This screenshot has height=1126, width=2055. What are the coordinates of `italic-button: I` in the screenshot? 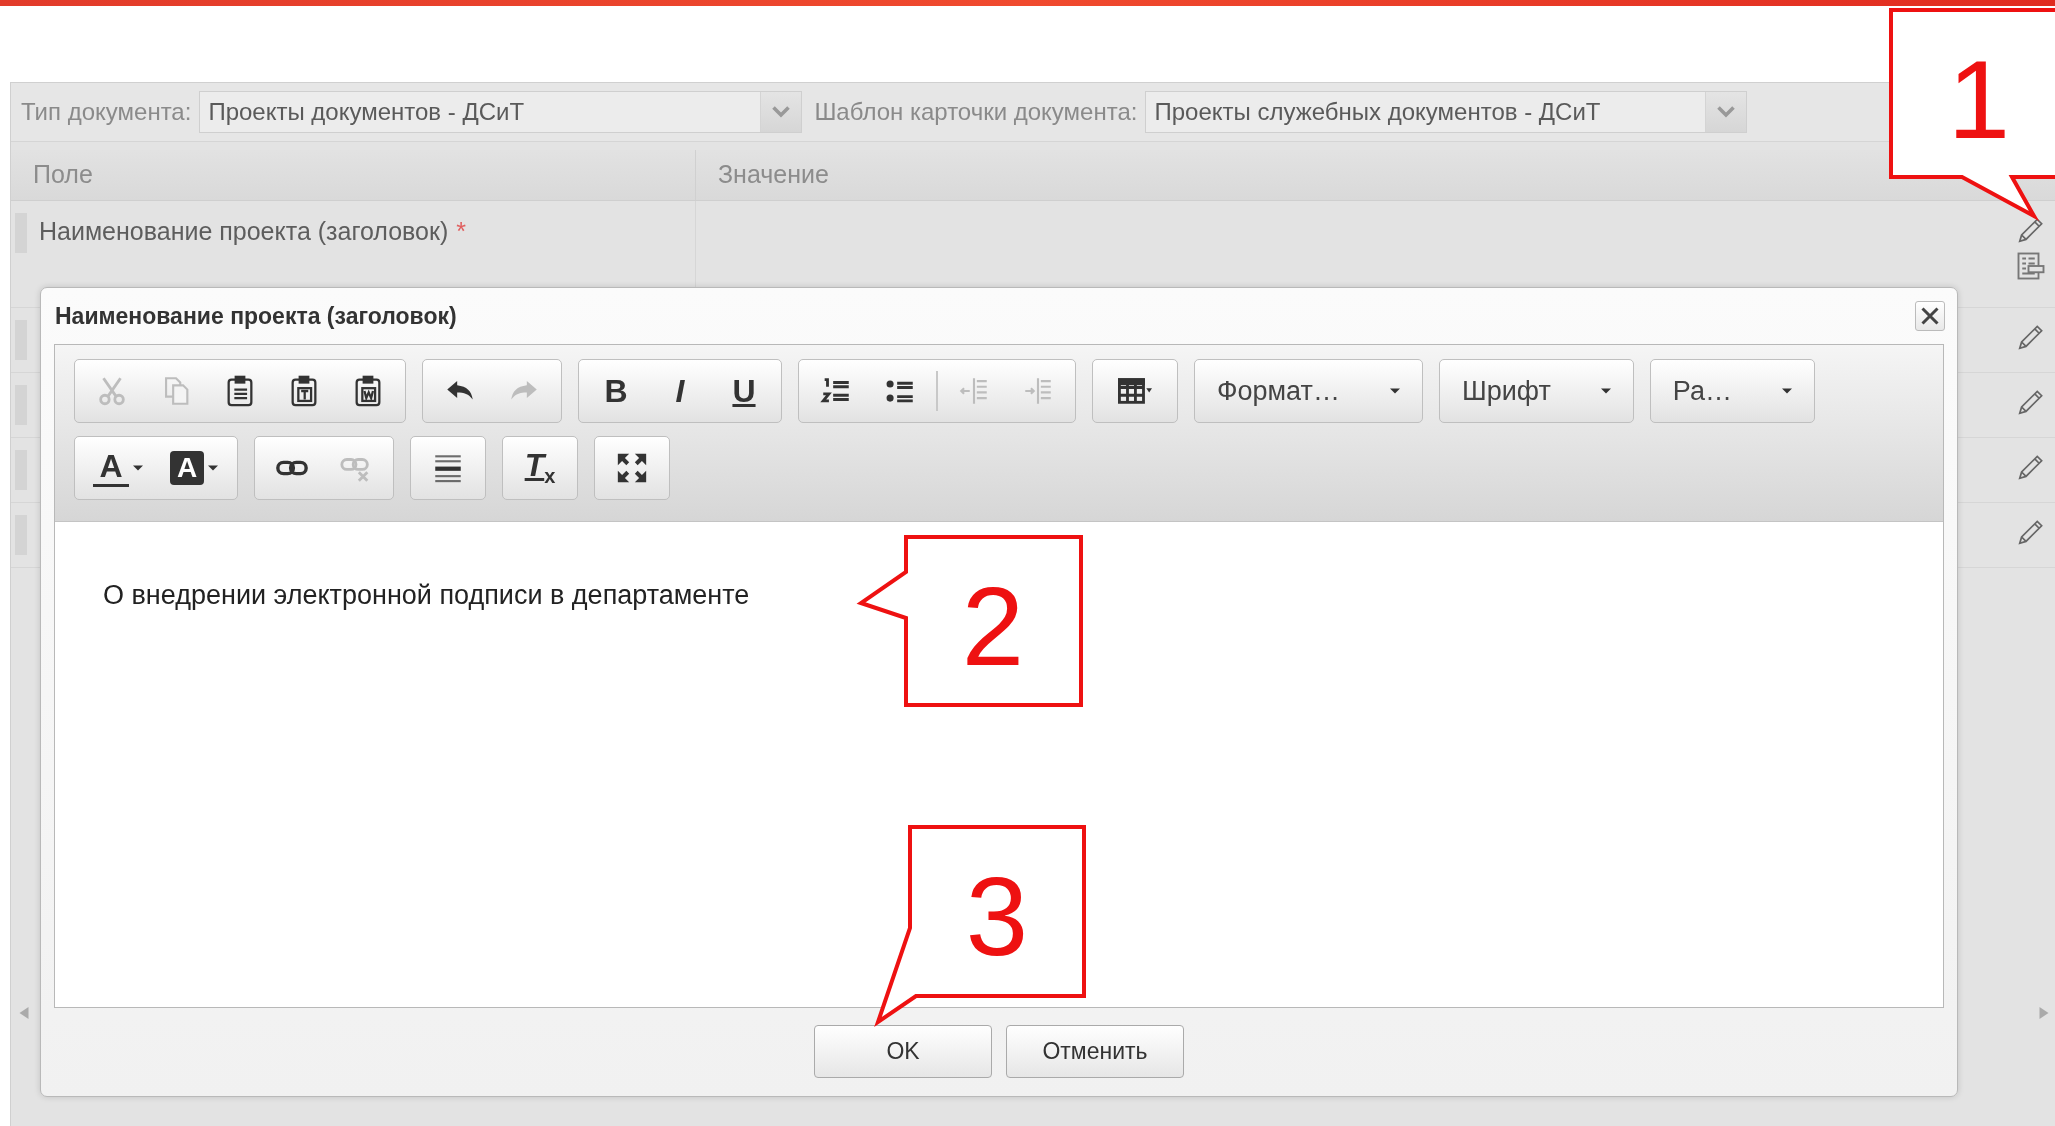 It's located at (680, 391).